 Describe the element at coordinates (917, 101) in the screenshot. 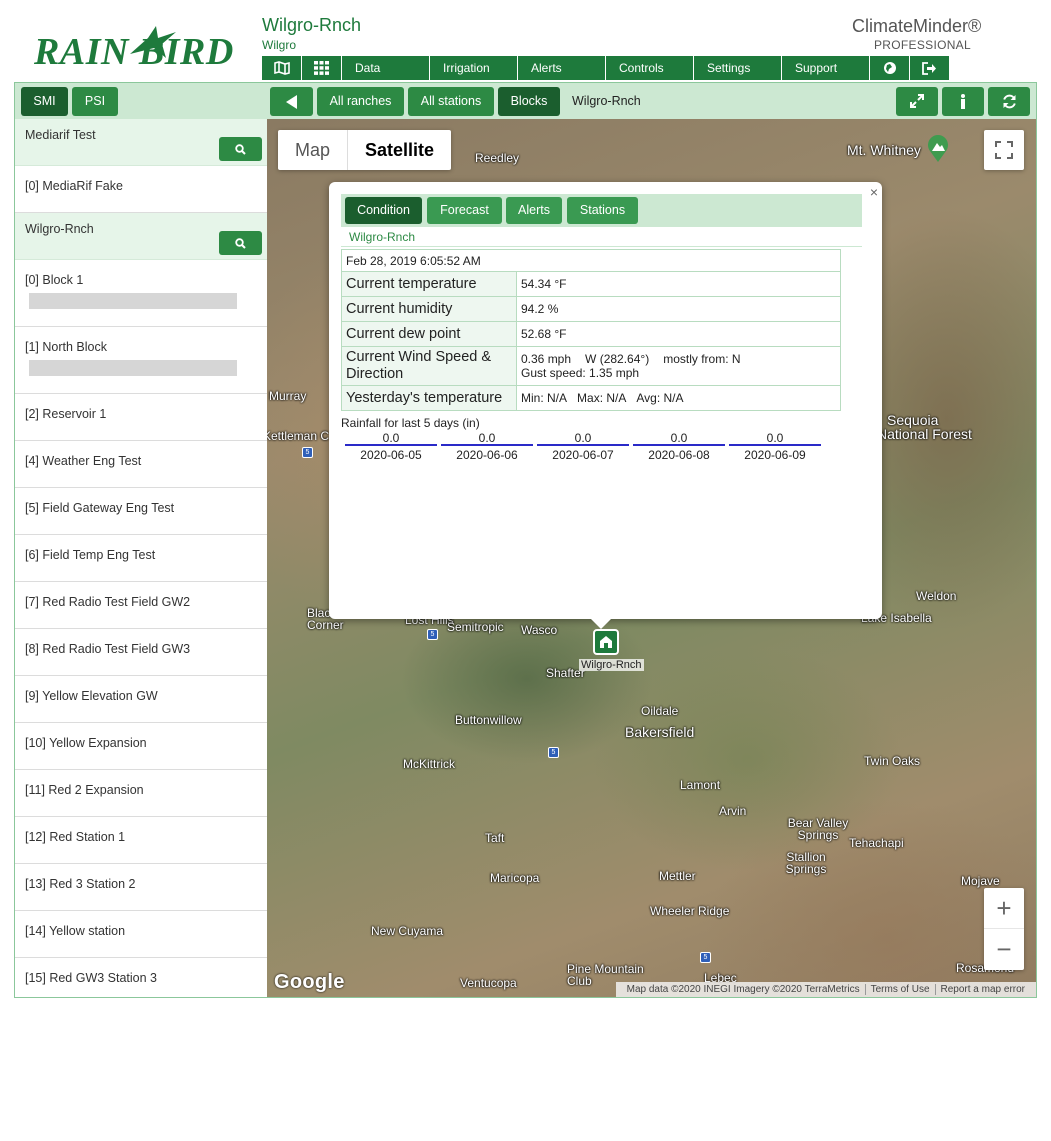

I see `expand-button` at that location.